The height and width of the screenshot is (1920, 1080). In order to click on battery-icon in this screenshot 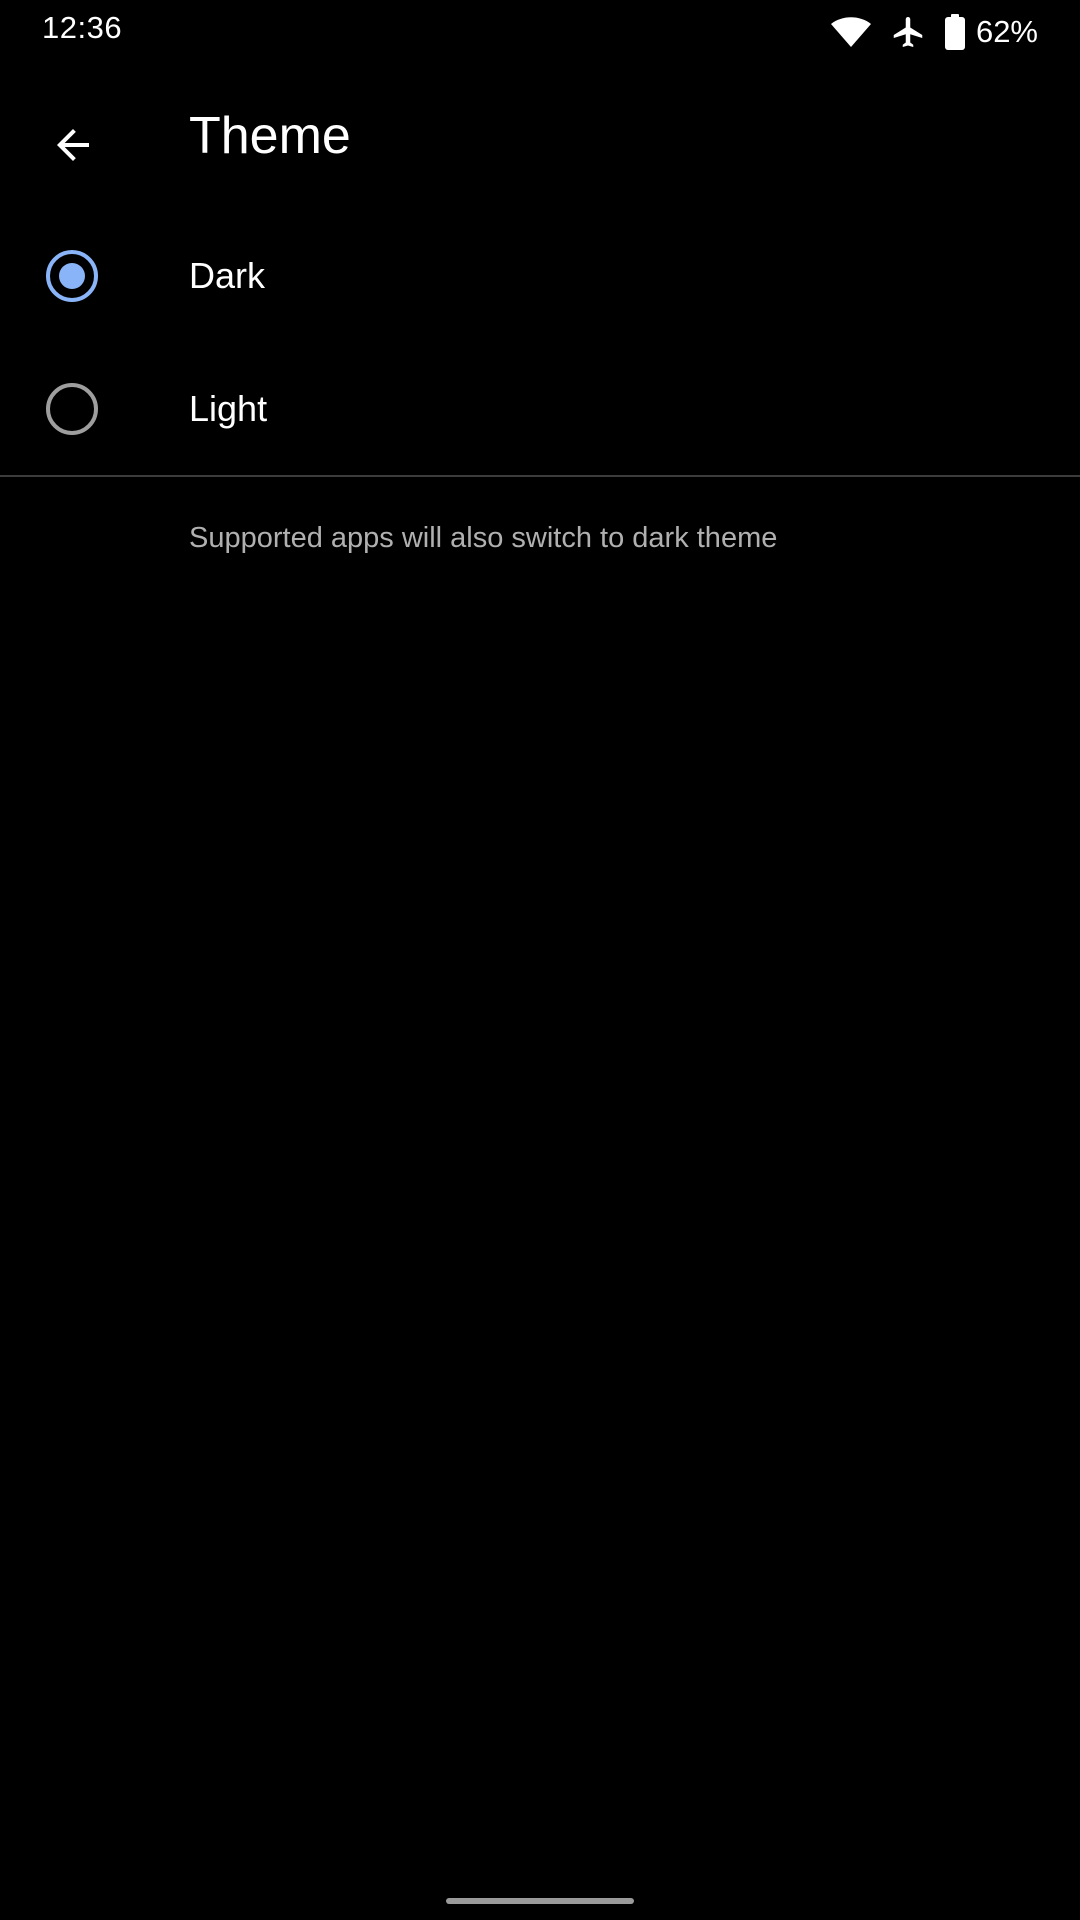, I will do `click(954, 32)`.